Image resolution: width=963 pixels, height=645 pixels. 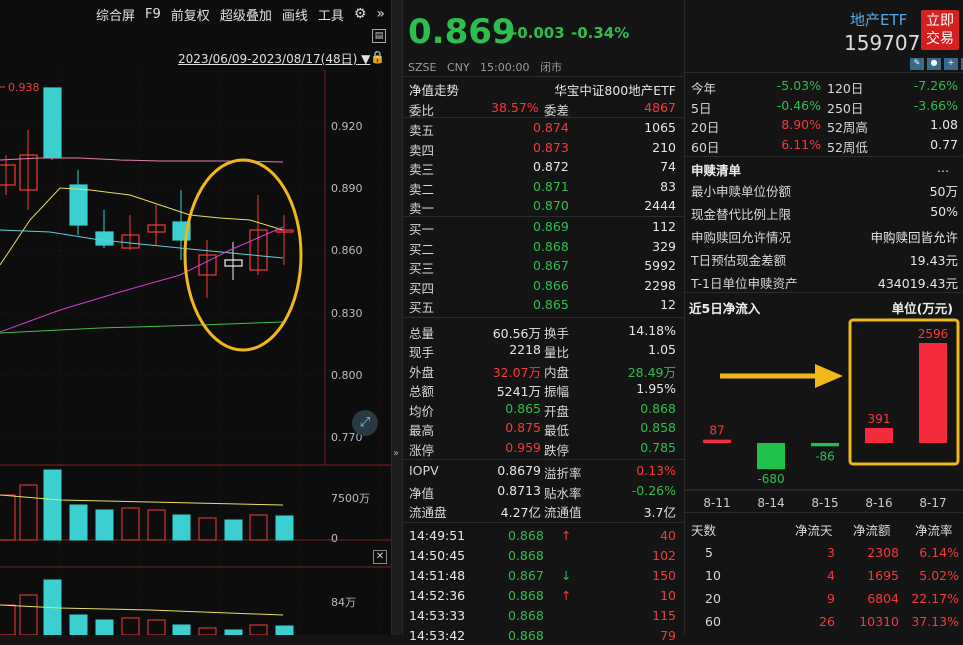 I want to click on flow-table-row: 60261031037.13%, so click(x=824, y=622).